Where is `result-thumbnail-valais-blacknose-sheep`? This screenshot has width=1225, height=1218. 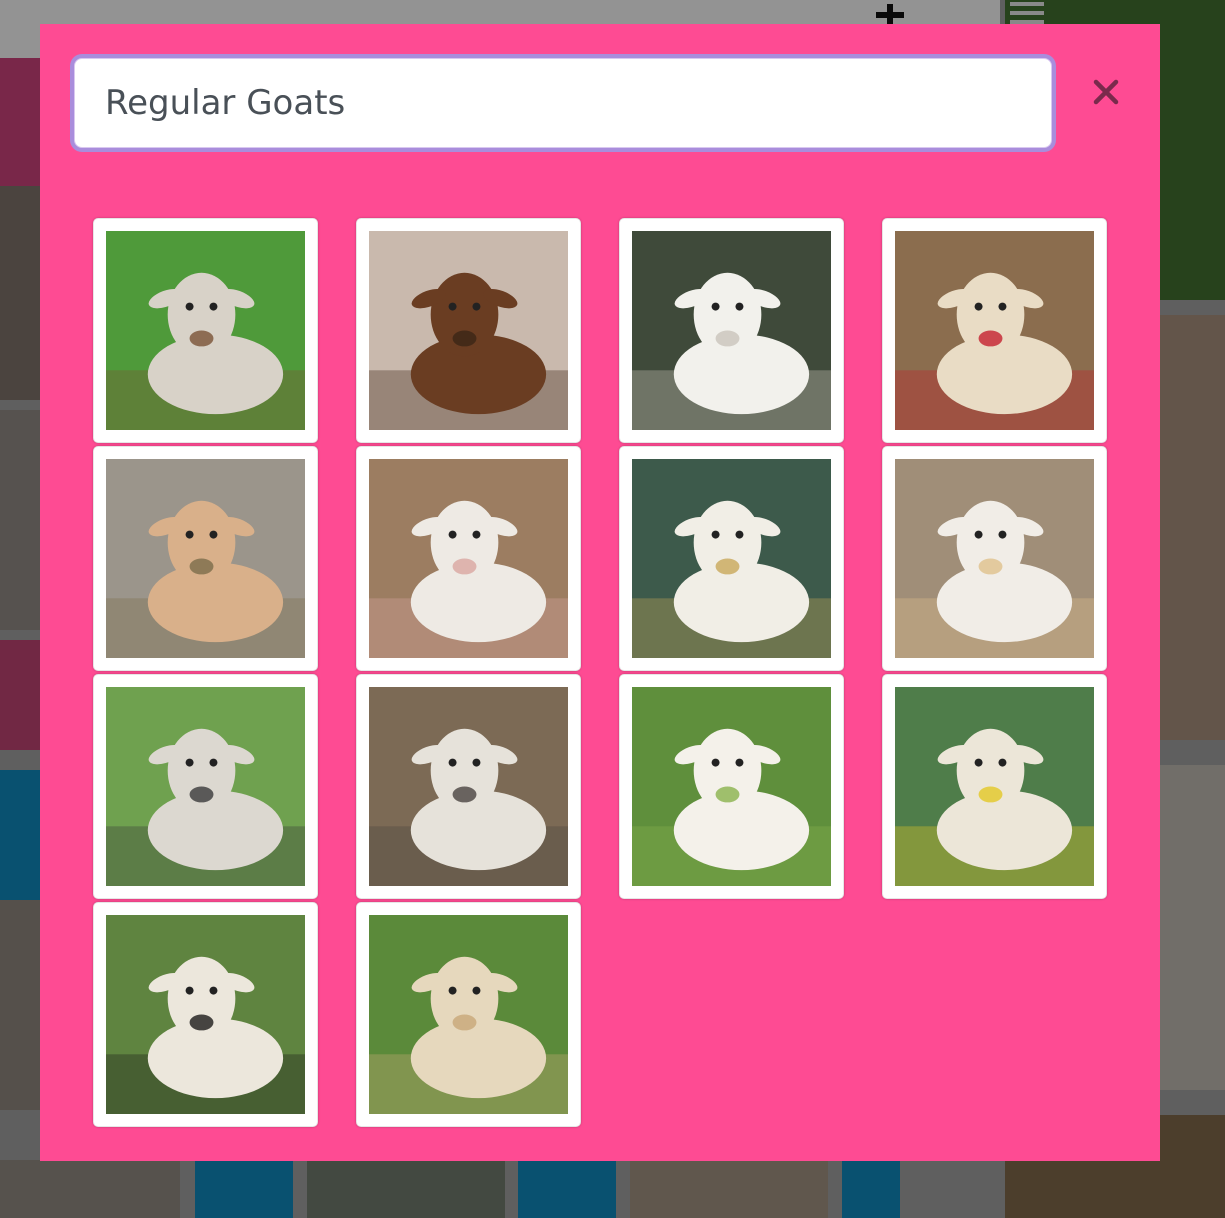 result-thumbnail-valais-blacknose-sheep is located at coordinates (205, 1014).